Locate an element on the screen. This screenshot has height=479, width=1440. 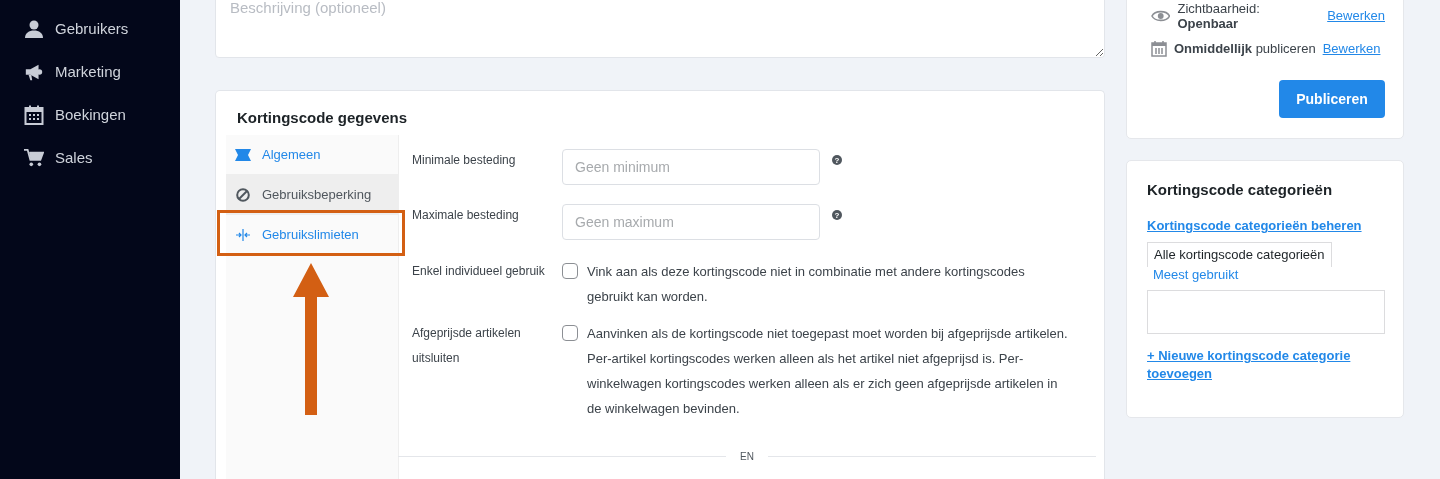
separator-label: EN is located at coordinates (747, 456).